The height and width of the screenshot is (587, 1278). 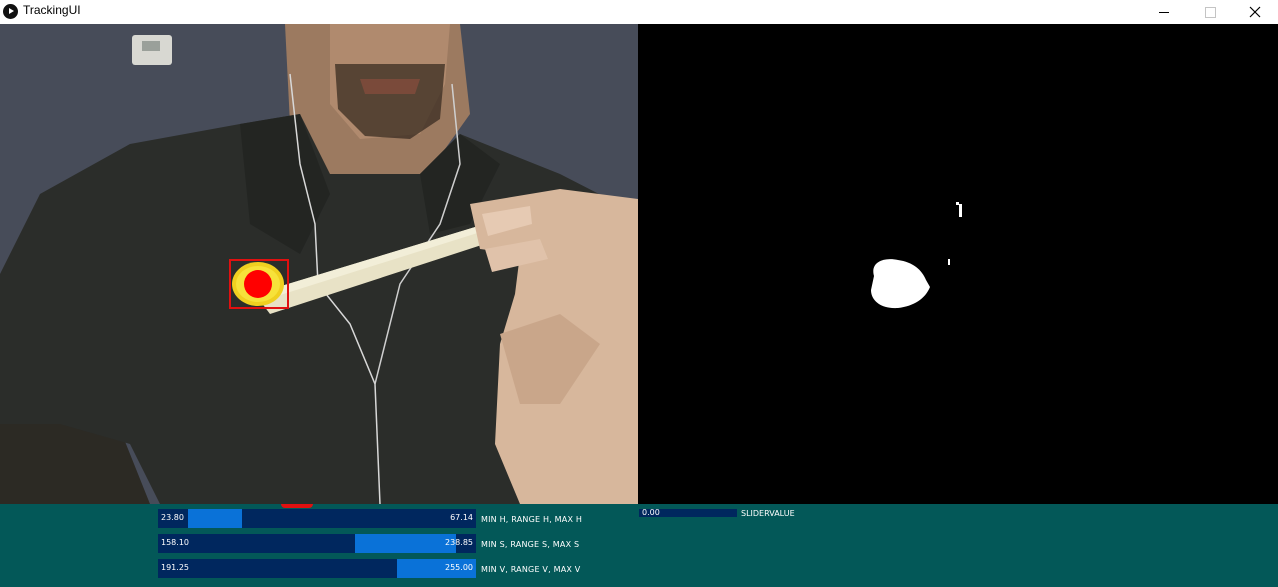 I want to click on value-min-value: 191.25, so click(x=175, y=567).